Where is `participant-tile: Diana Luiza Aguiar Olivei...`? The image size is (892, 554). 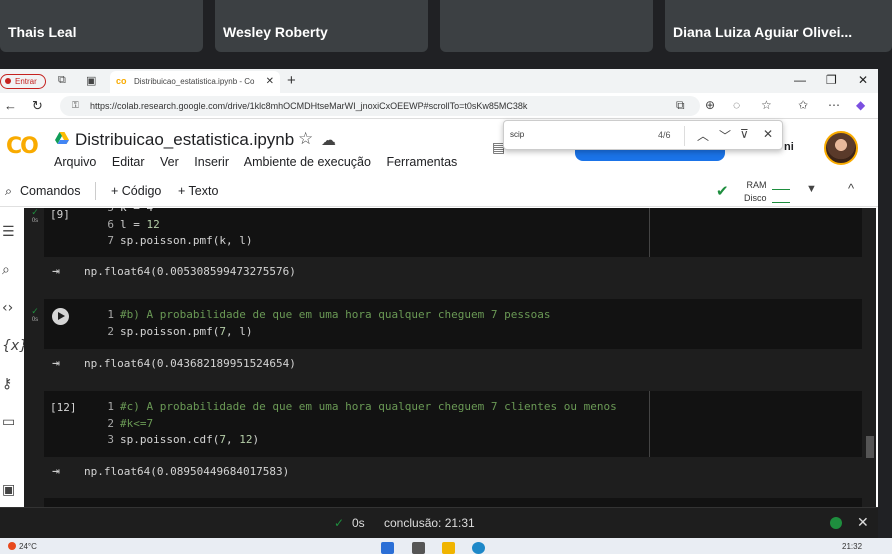 participant-tile: Diana Luiza Aguiar Olivei... is located at coordinates (778, 26).